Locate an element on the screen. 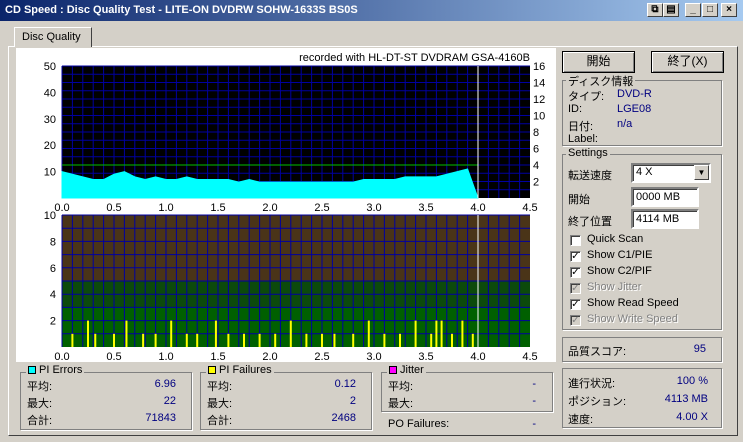 This screenshot has width=743, height=442. pi-failures-total: 2468 is located at coordinates (343, 418).